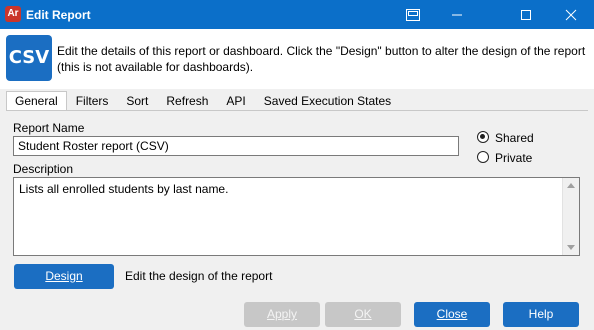 The image size is (594, 330). I want to click on private-radio, so click(483, 157).